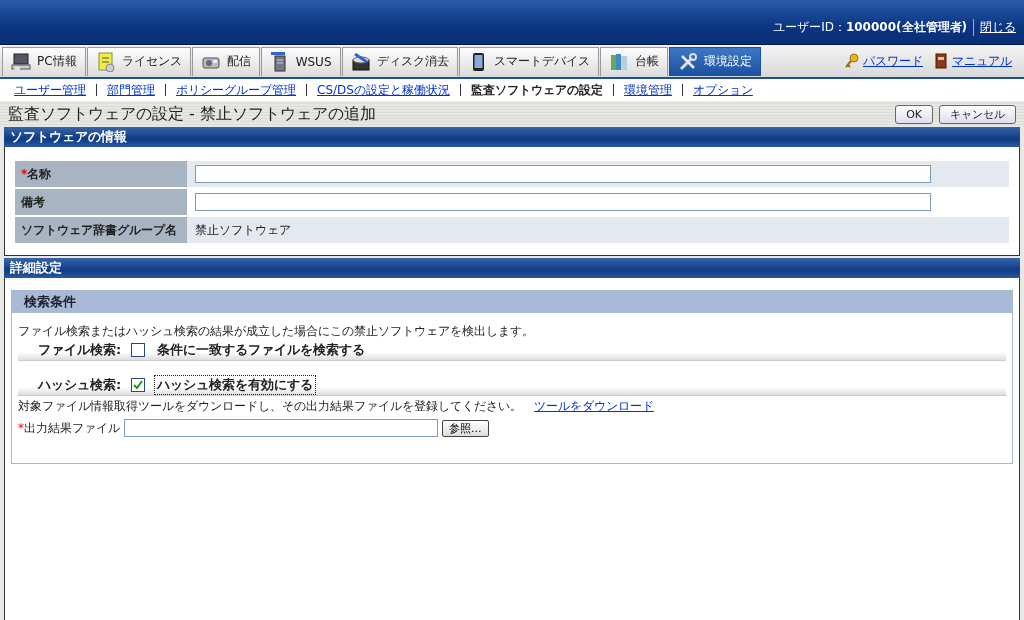 The width and height of the screenshot is (1024, 620). I want to click on panel-header: 検索条件, so click(512, 302).